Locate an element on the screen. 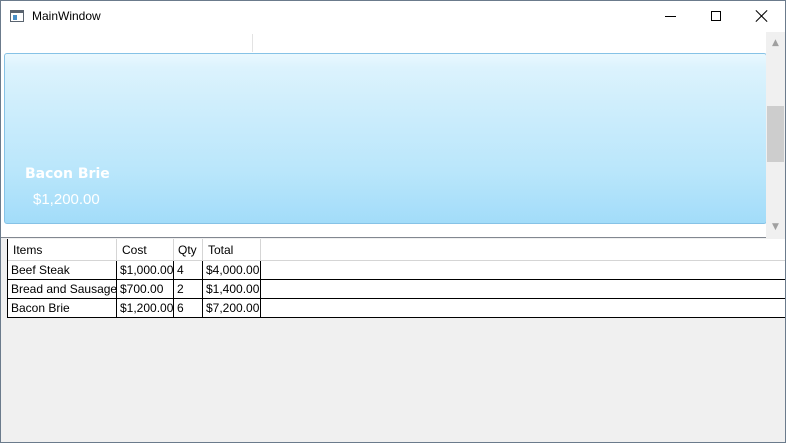 The width and height of the screenshot is (786, 443). table-row: Bacon Brie $1,200.00 6 $7,200.00 is located at coordinates (396, 308).